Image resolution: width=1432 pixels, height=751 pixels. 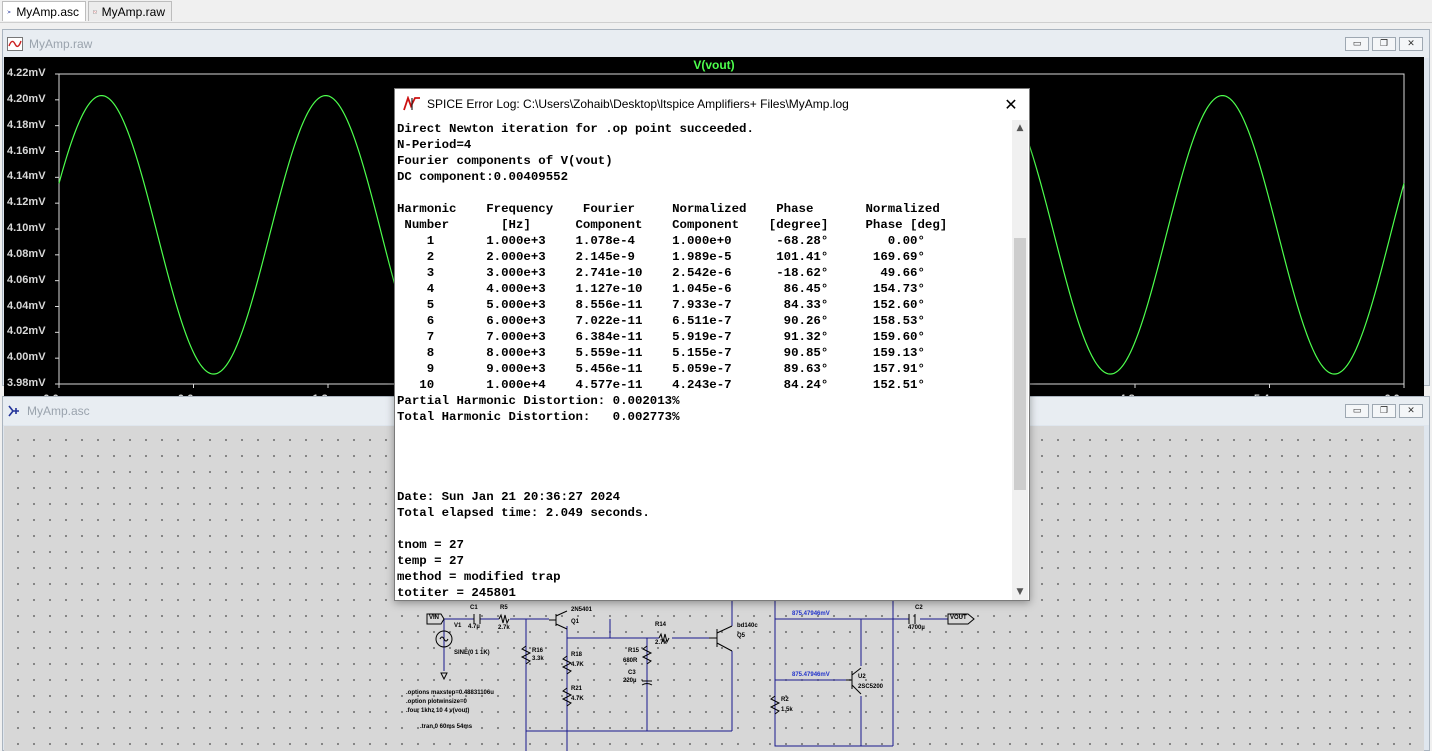 What do you see at coordinates (916, 628) in the screenshot?
I see `label-c2-value: 4700µ` at bounding box center [916, 628].